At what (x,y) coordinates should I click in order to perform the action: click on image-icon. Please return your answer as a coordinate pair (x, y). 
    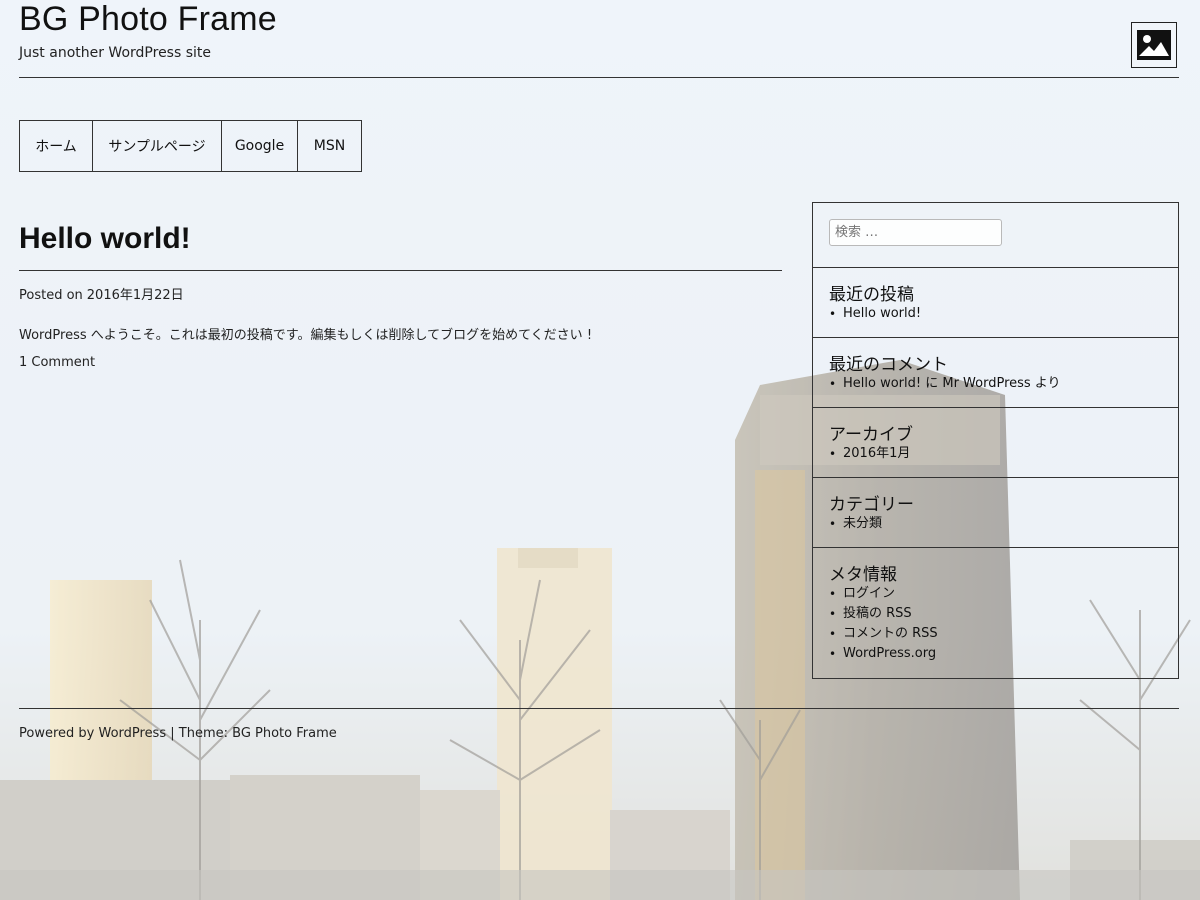
    Looking at the image, I should click on (1154, 45).